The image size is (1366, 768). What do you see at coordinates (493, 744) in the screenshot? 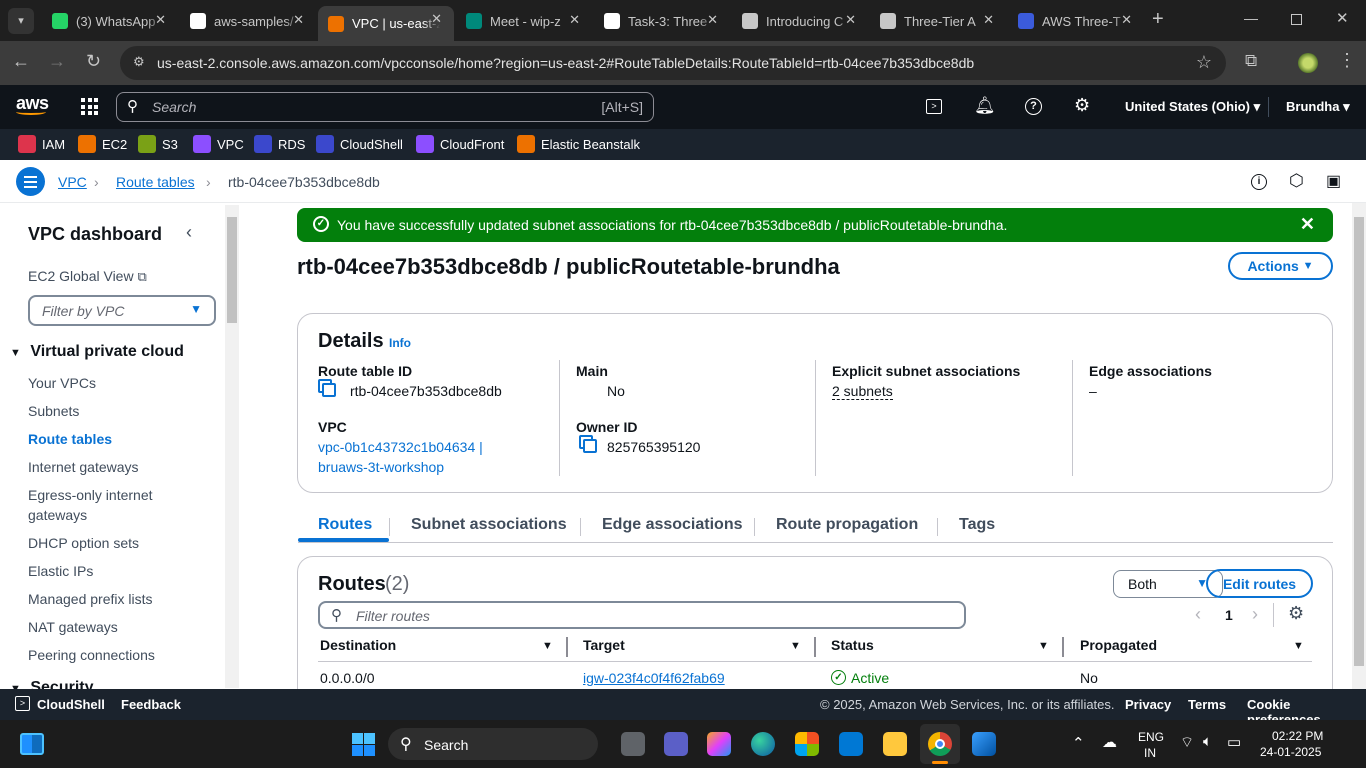
I see `taskbar-search: ⚲ Search` at bounding box center [493, 744].